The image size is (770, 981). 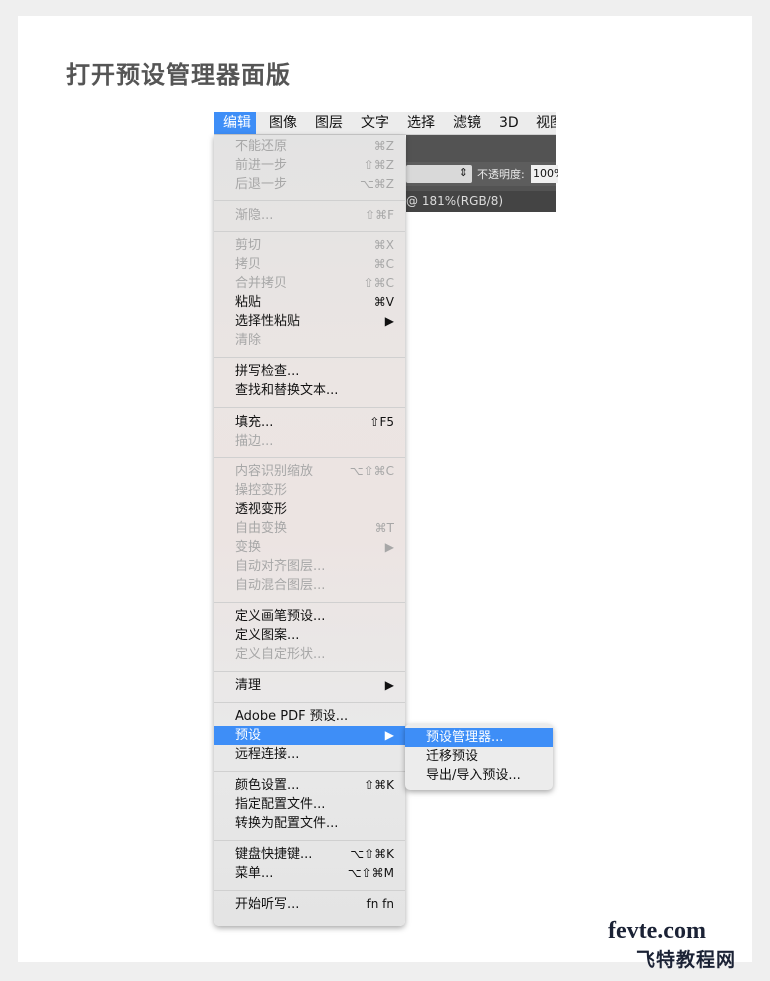 I want to click on menu-item-label: 粘贴, so click(x=248, y=302).